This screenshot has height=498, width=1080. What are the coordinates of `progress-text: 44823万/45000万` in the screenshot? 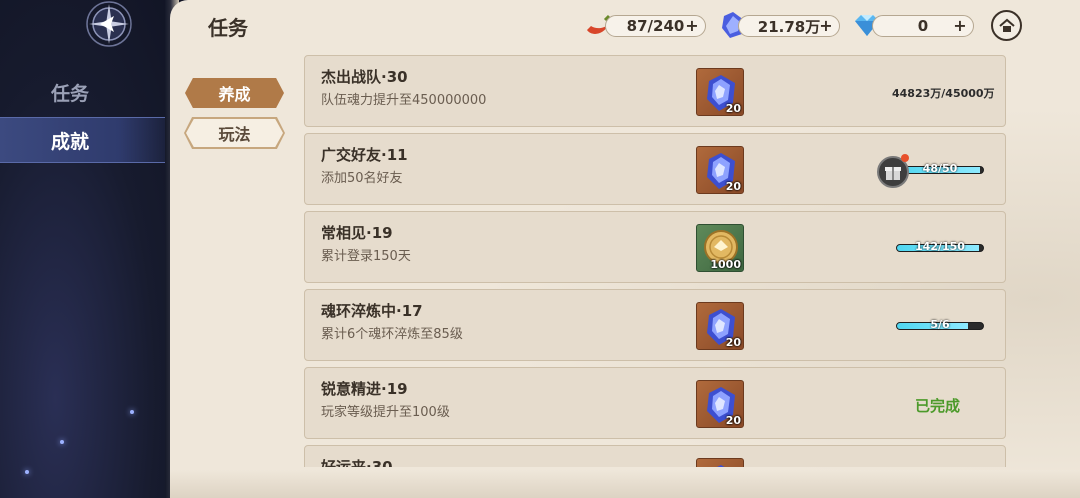 It's located at (943, 93).